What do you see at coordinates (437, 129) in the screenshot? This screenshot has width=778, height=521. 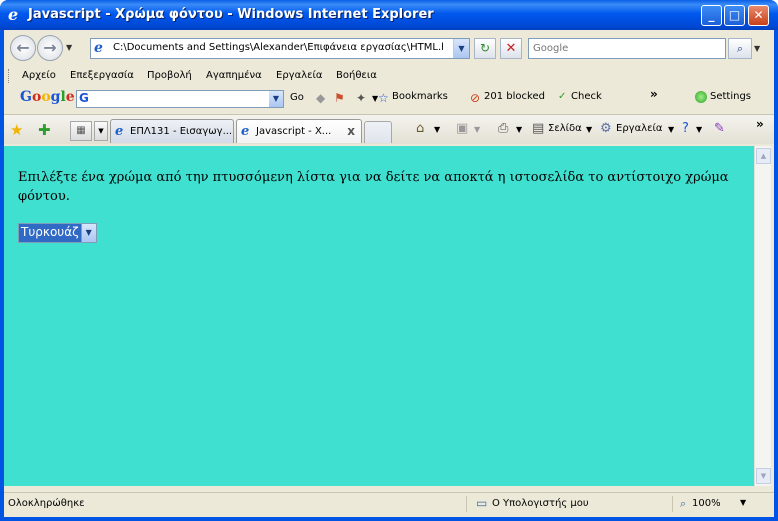 I see `home-dropdown-icon: ▼` at bounding box center [437, 129].